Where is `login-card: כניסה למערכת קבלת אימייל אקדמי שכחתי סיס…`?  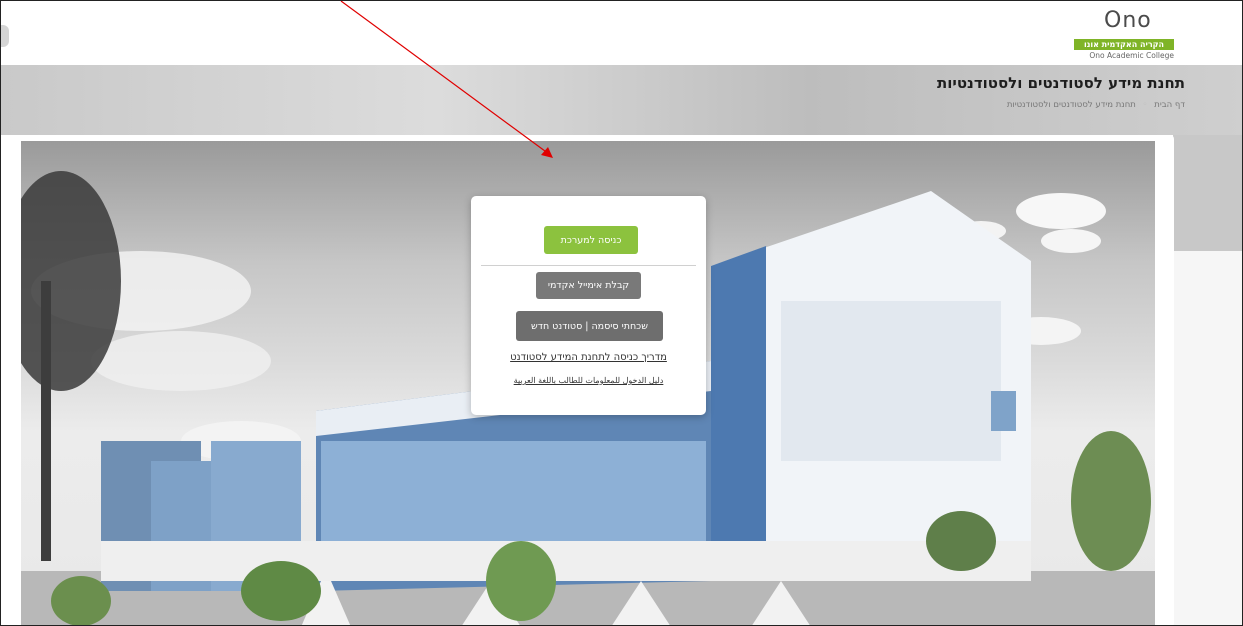 login-card: כניסה למערכת קבלת אימייל אקדמי שכחתי סיס… is located at coordinates (588, 305).